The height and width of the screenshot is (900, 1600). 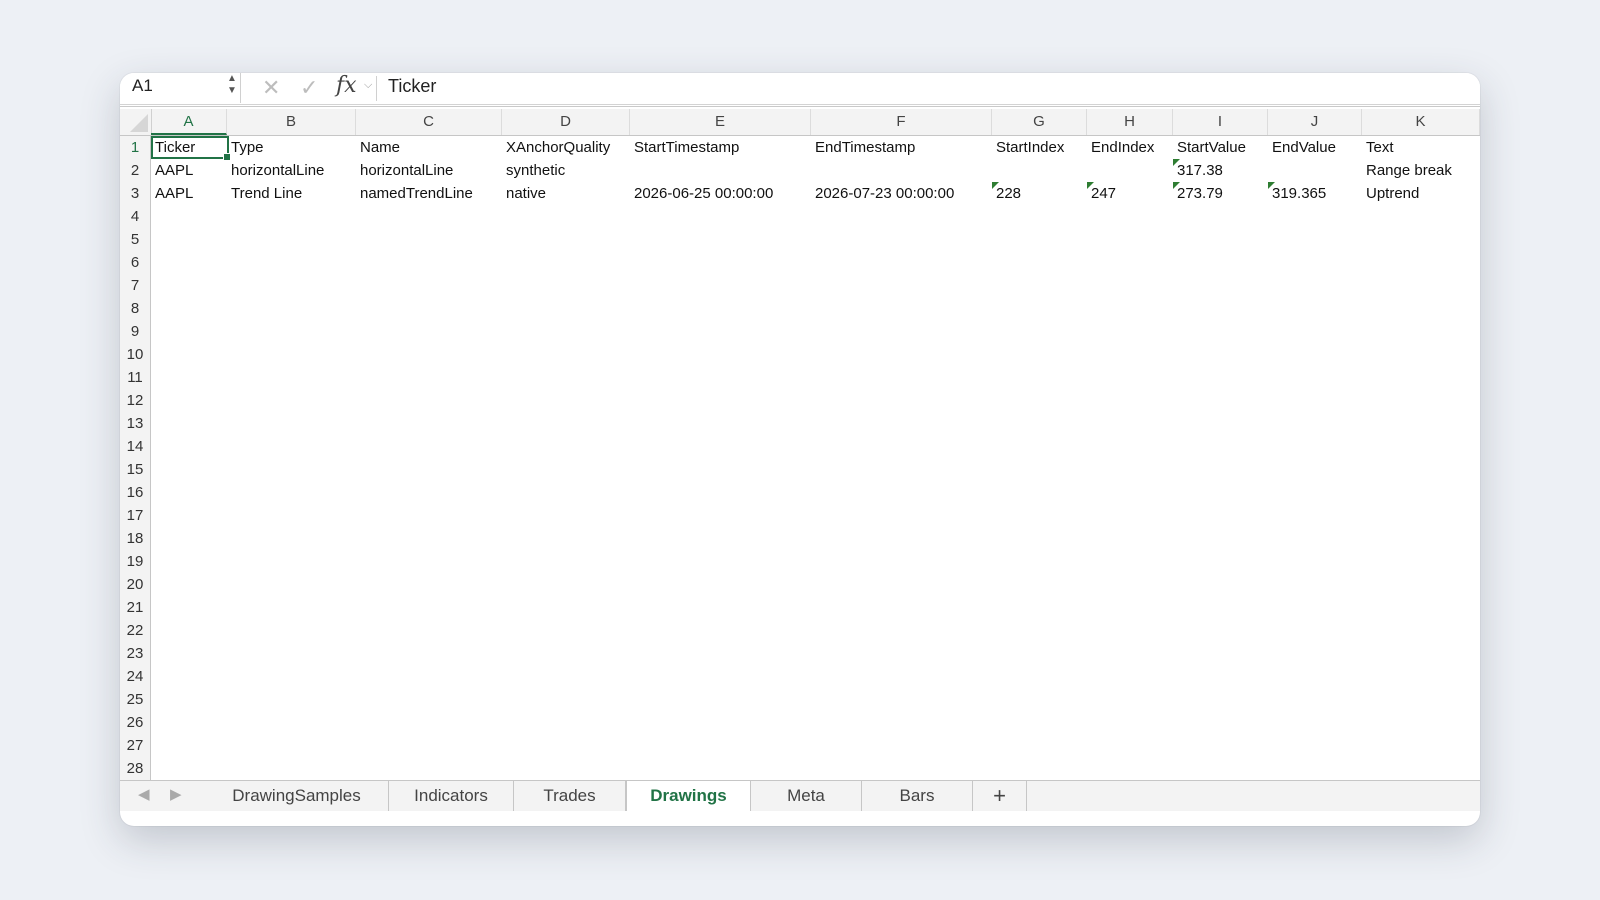 What do you see at coordinates (429, 193) in the screenshot?
I see `cell-c3: namedTrendLine` at bounding box center [429, 193].